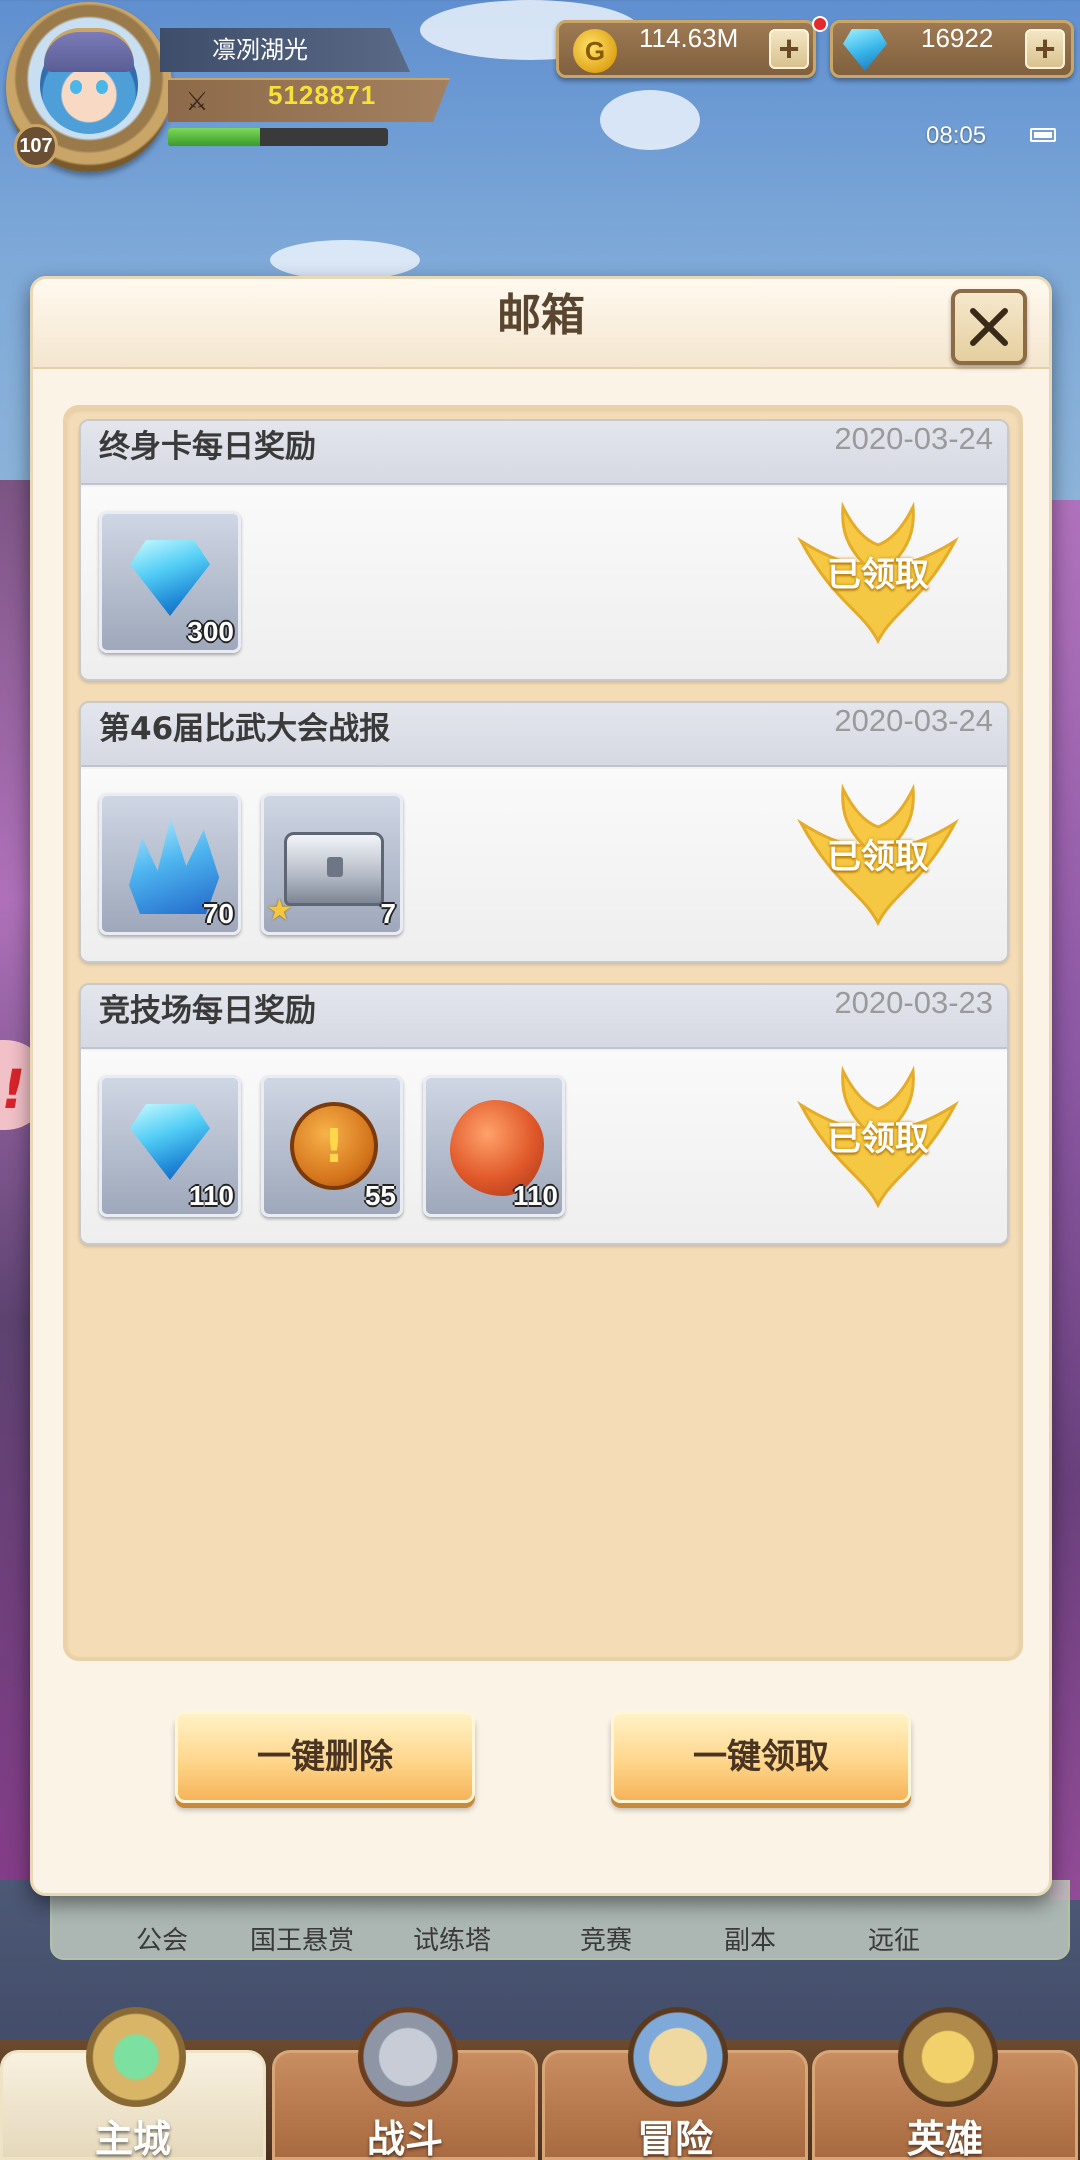  Describe the element at coordinates (595, 51) in the screenshot. I see `gold-coin-icon: G` at that location.